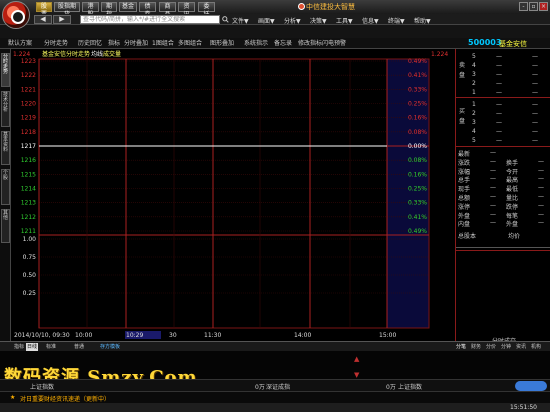 The height and width of the screenshot is (412, 550). I want to click on buy-level: 1, so click(474, 104).